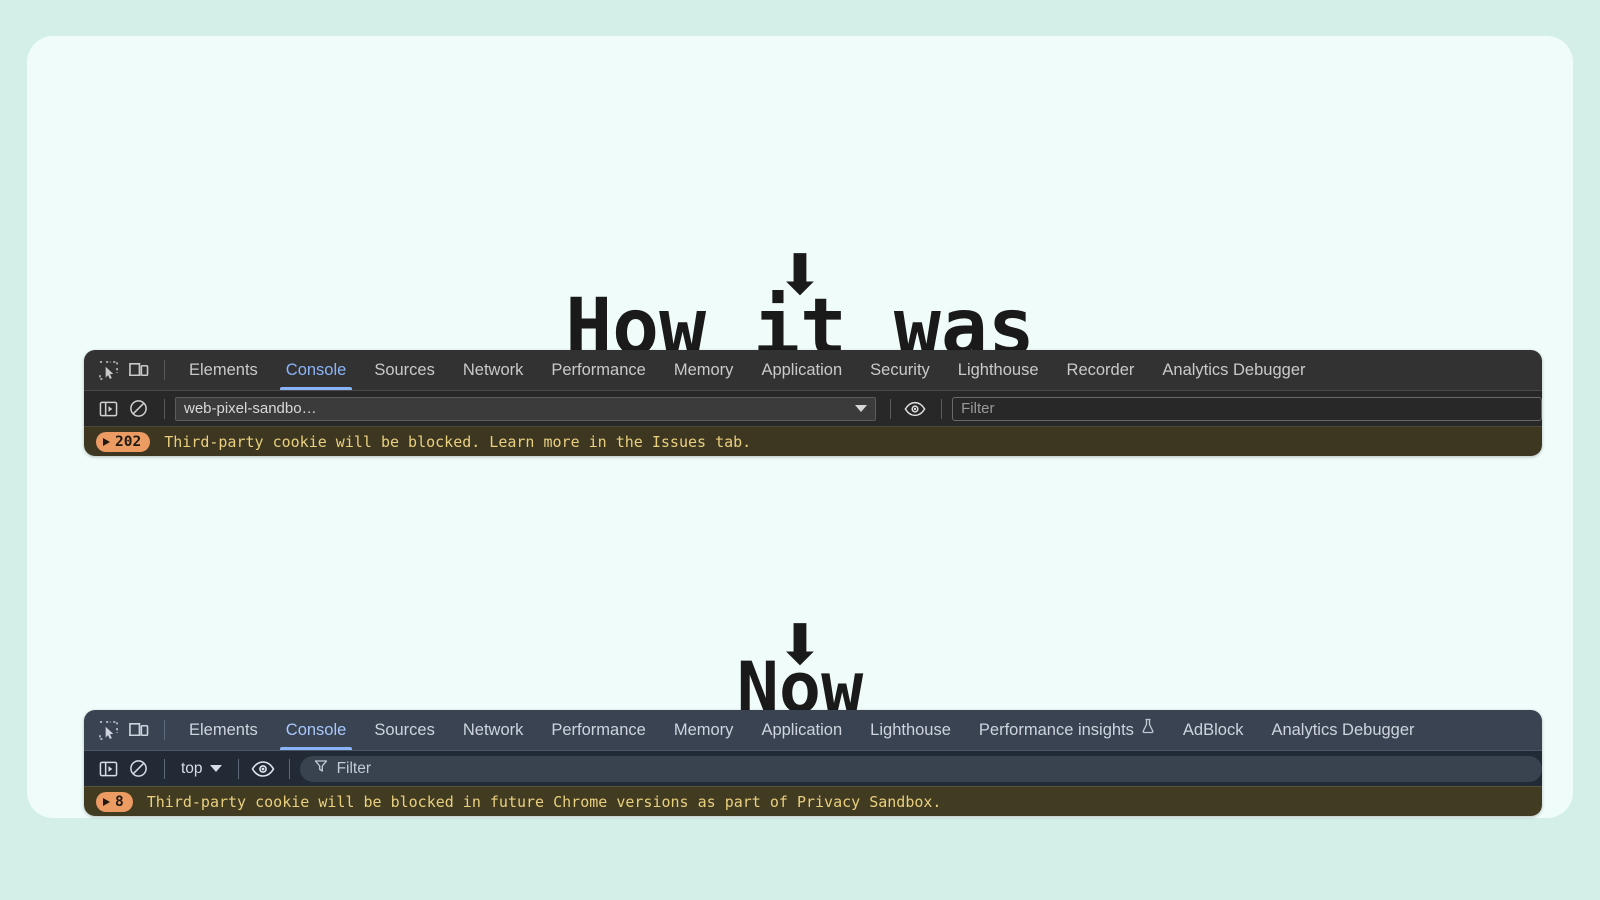  I want to click on console-context-value: top, so click(192, 768).